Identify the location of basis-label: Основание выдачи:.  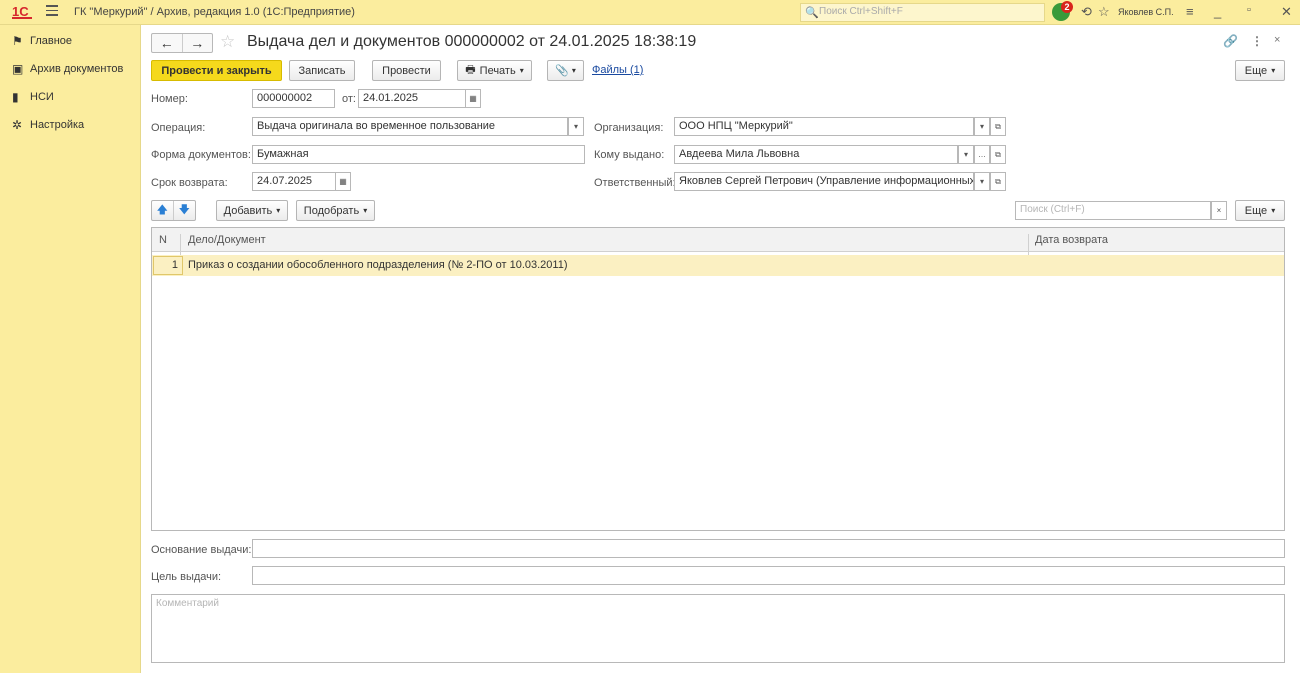
(201, 550).